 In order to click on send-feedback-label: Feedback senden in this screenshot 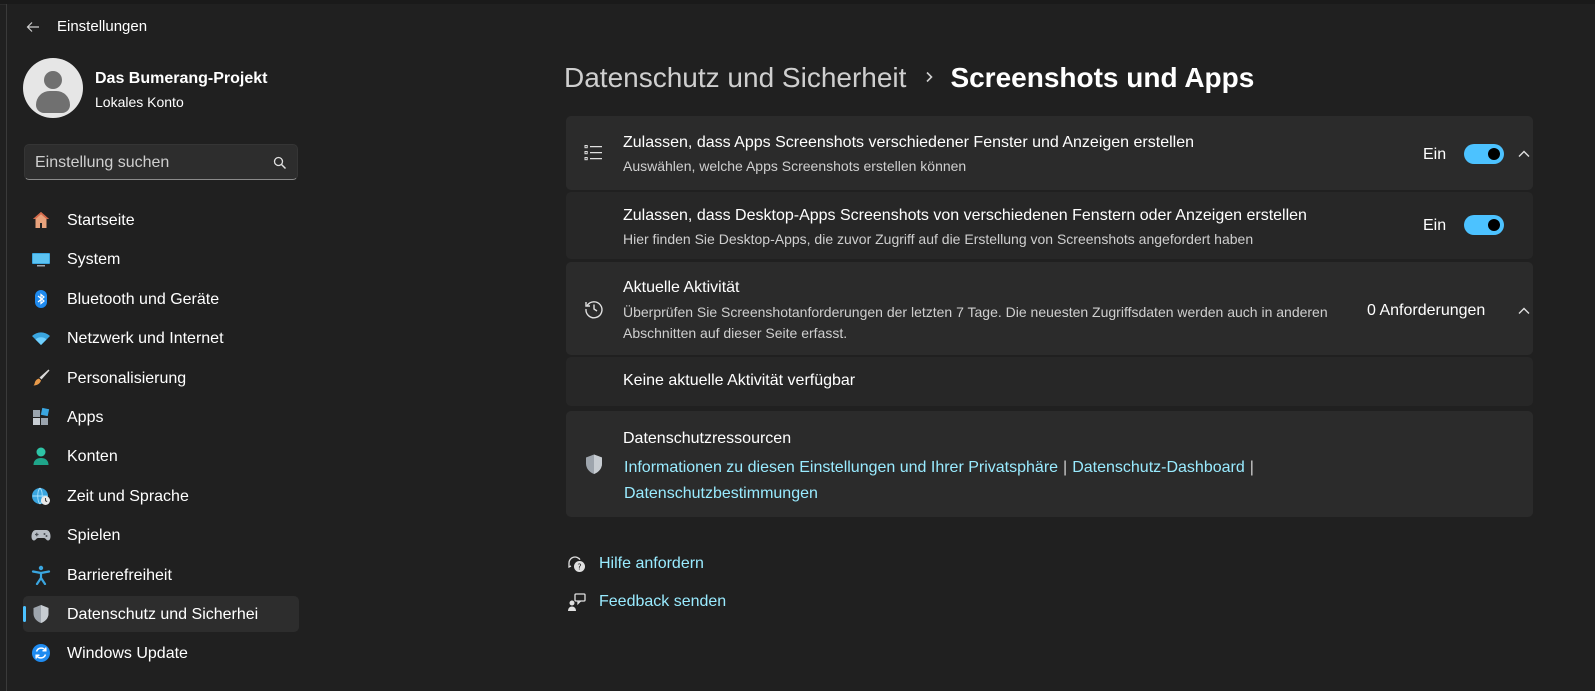, I will do `click(663, 601)`.